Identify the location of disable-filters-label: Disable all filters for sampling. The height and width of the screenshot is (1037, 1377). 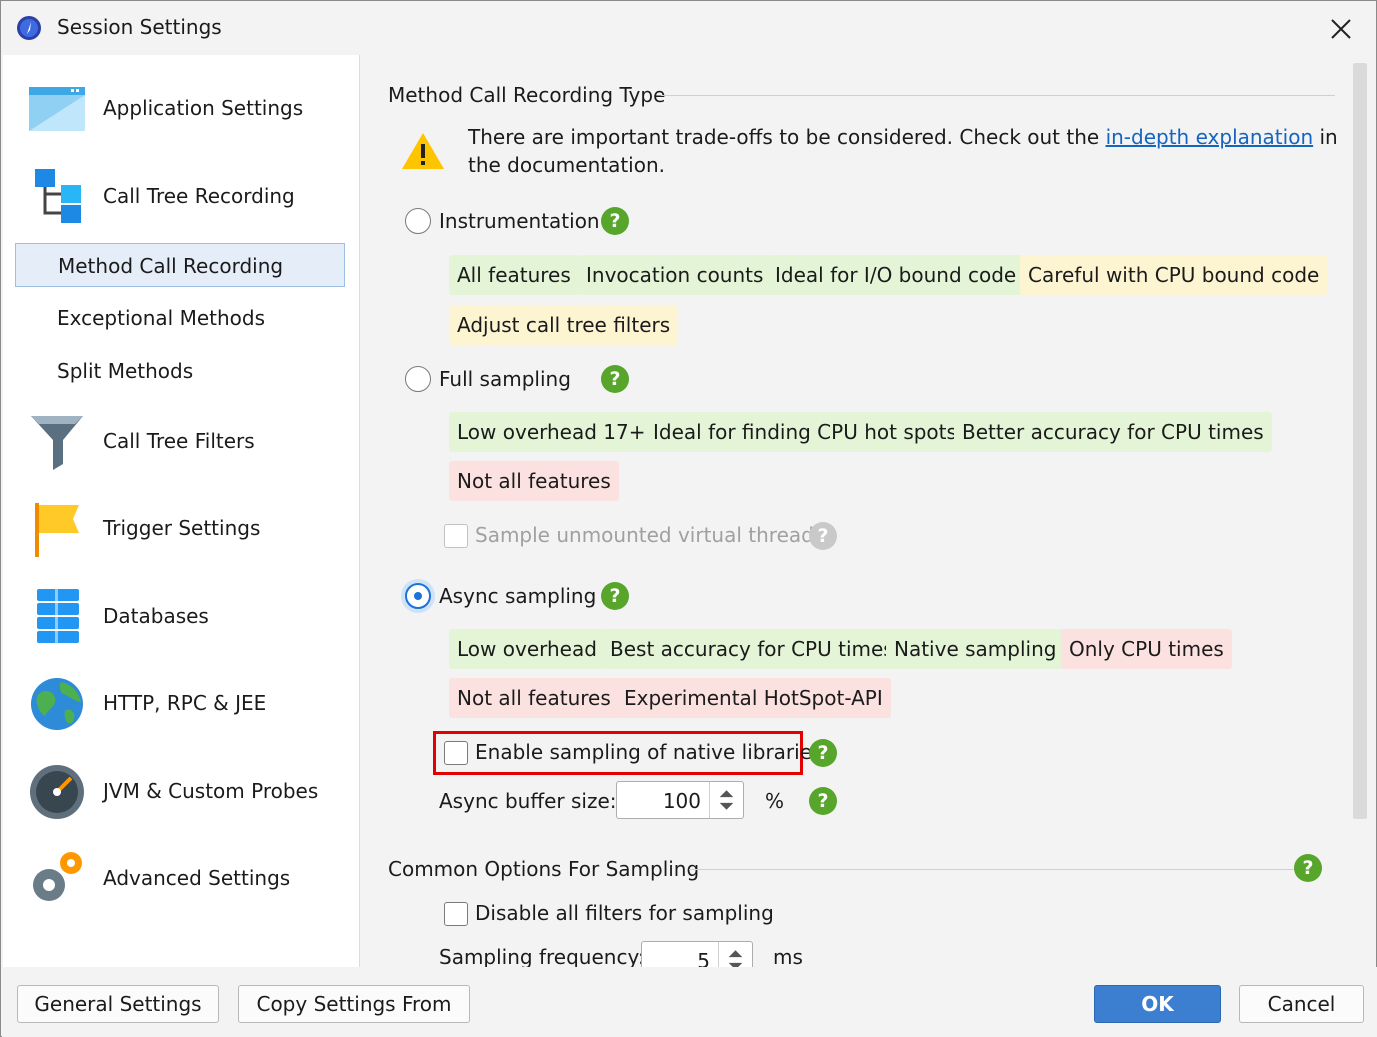
(624, 913).